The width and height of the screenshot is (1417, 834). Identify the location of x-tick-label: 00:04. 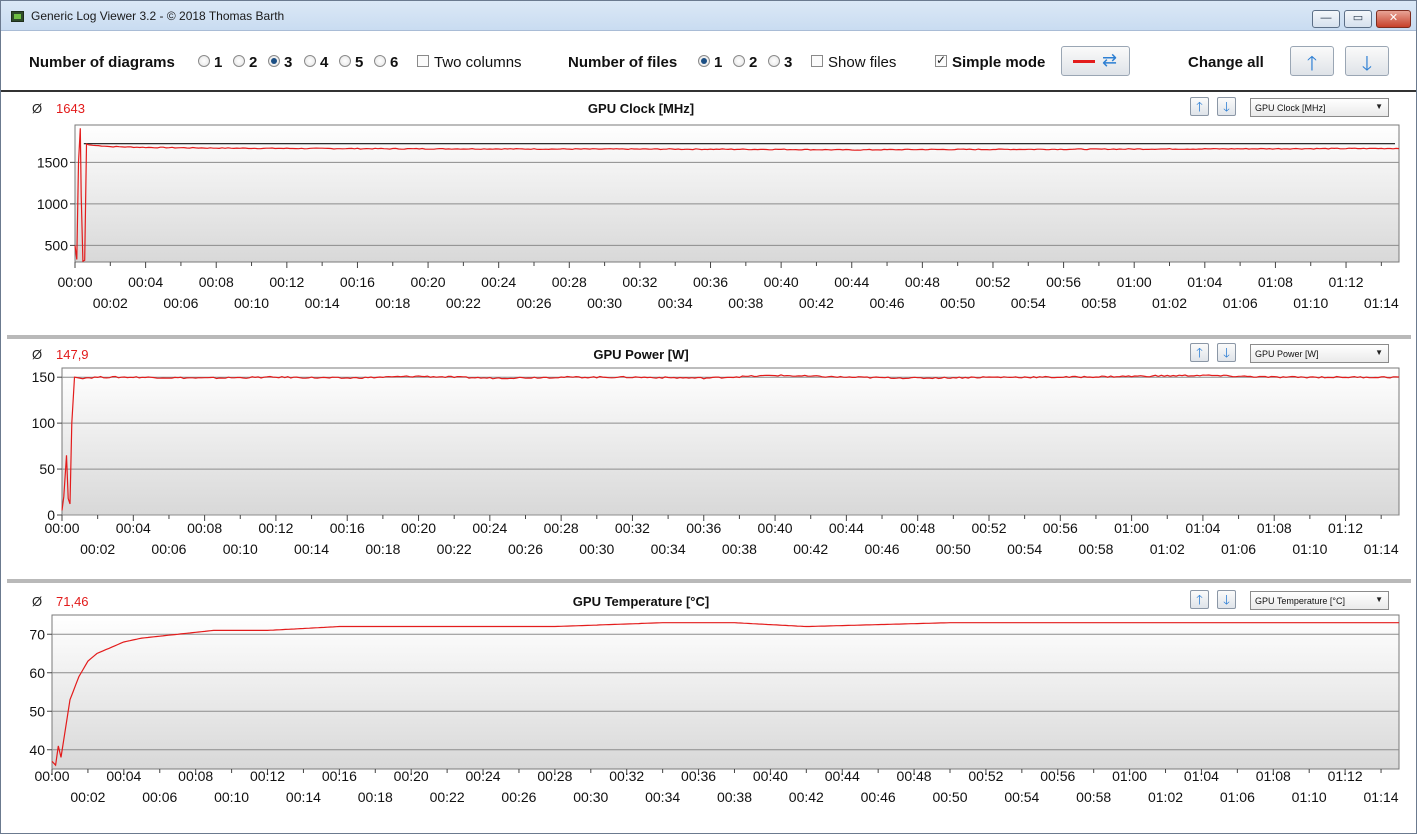
(145, 282).